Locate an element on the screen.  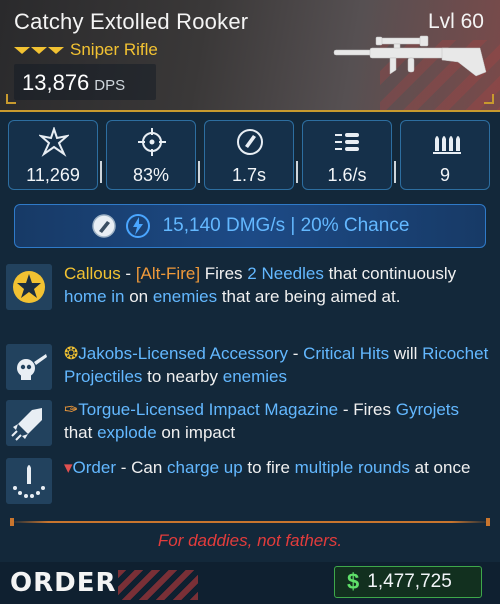
perk-name: Jakobs-Licensed Accessory is located at coordinates (183, 353).